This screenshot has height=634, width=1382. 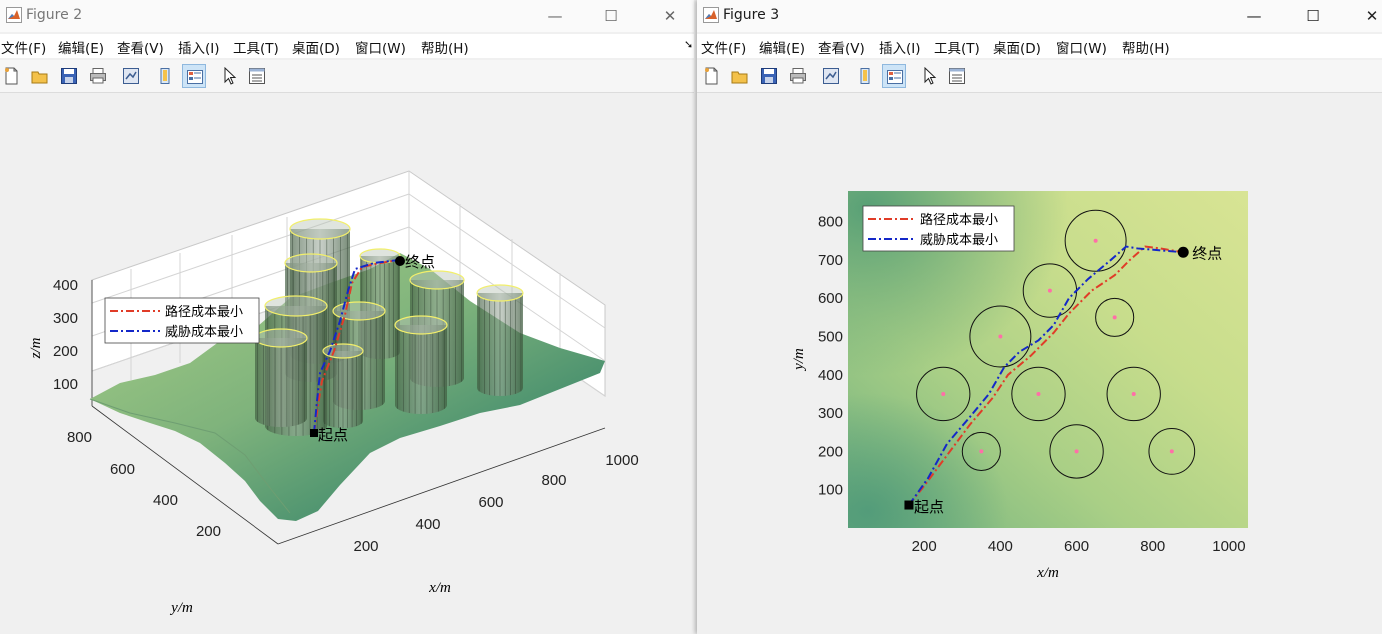 What do you see at coordinates (365, 546) in the screenshot?
I see `x-tick-label: 200` at bounding box center [365, 546].